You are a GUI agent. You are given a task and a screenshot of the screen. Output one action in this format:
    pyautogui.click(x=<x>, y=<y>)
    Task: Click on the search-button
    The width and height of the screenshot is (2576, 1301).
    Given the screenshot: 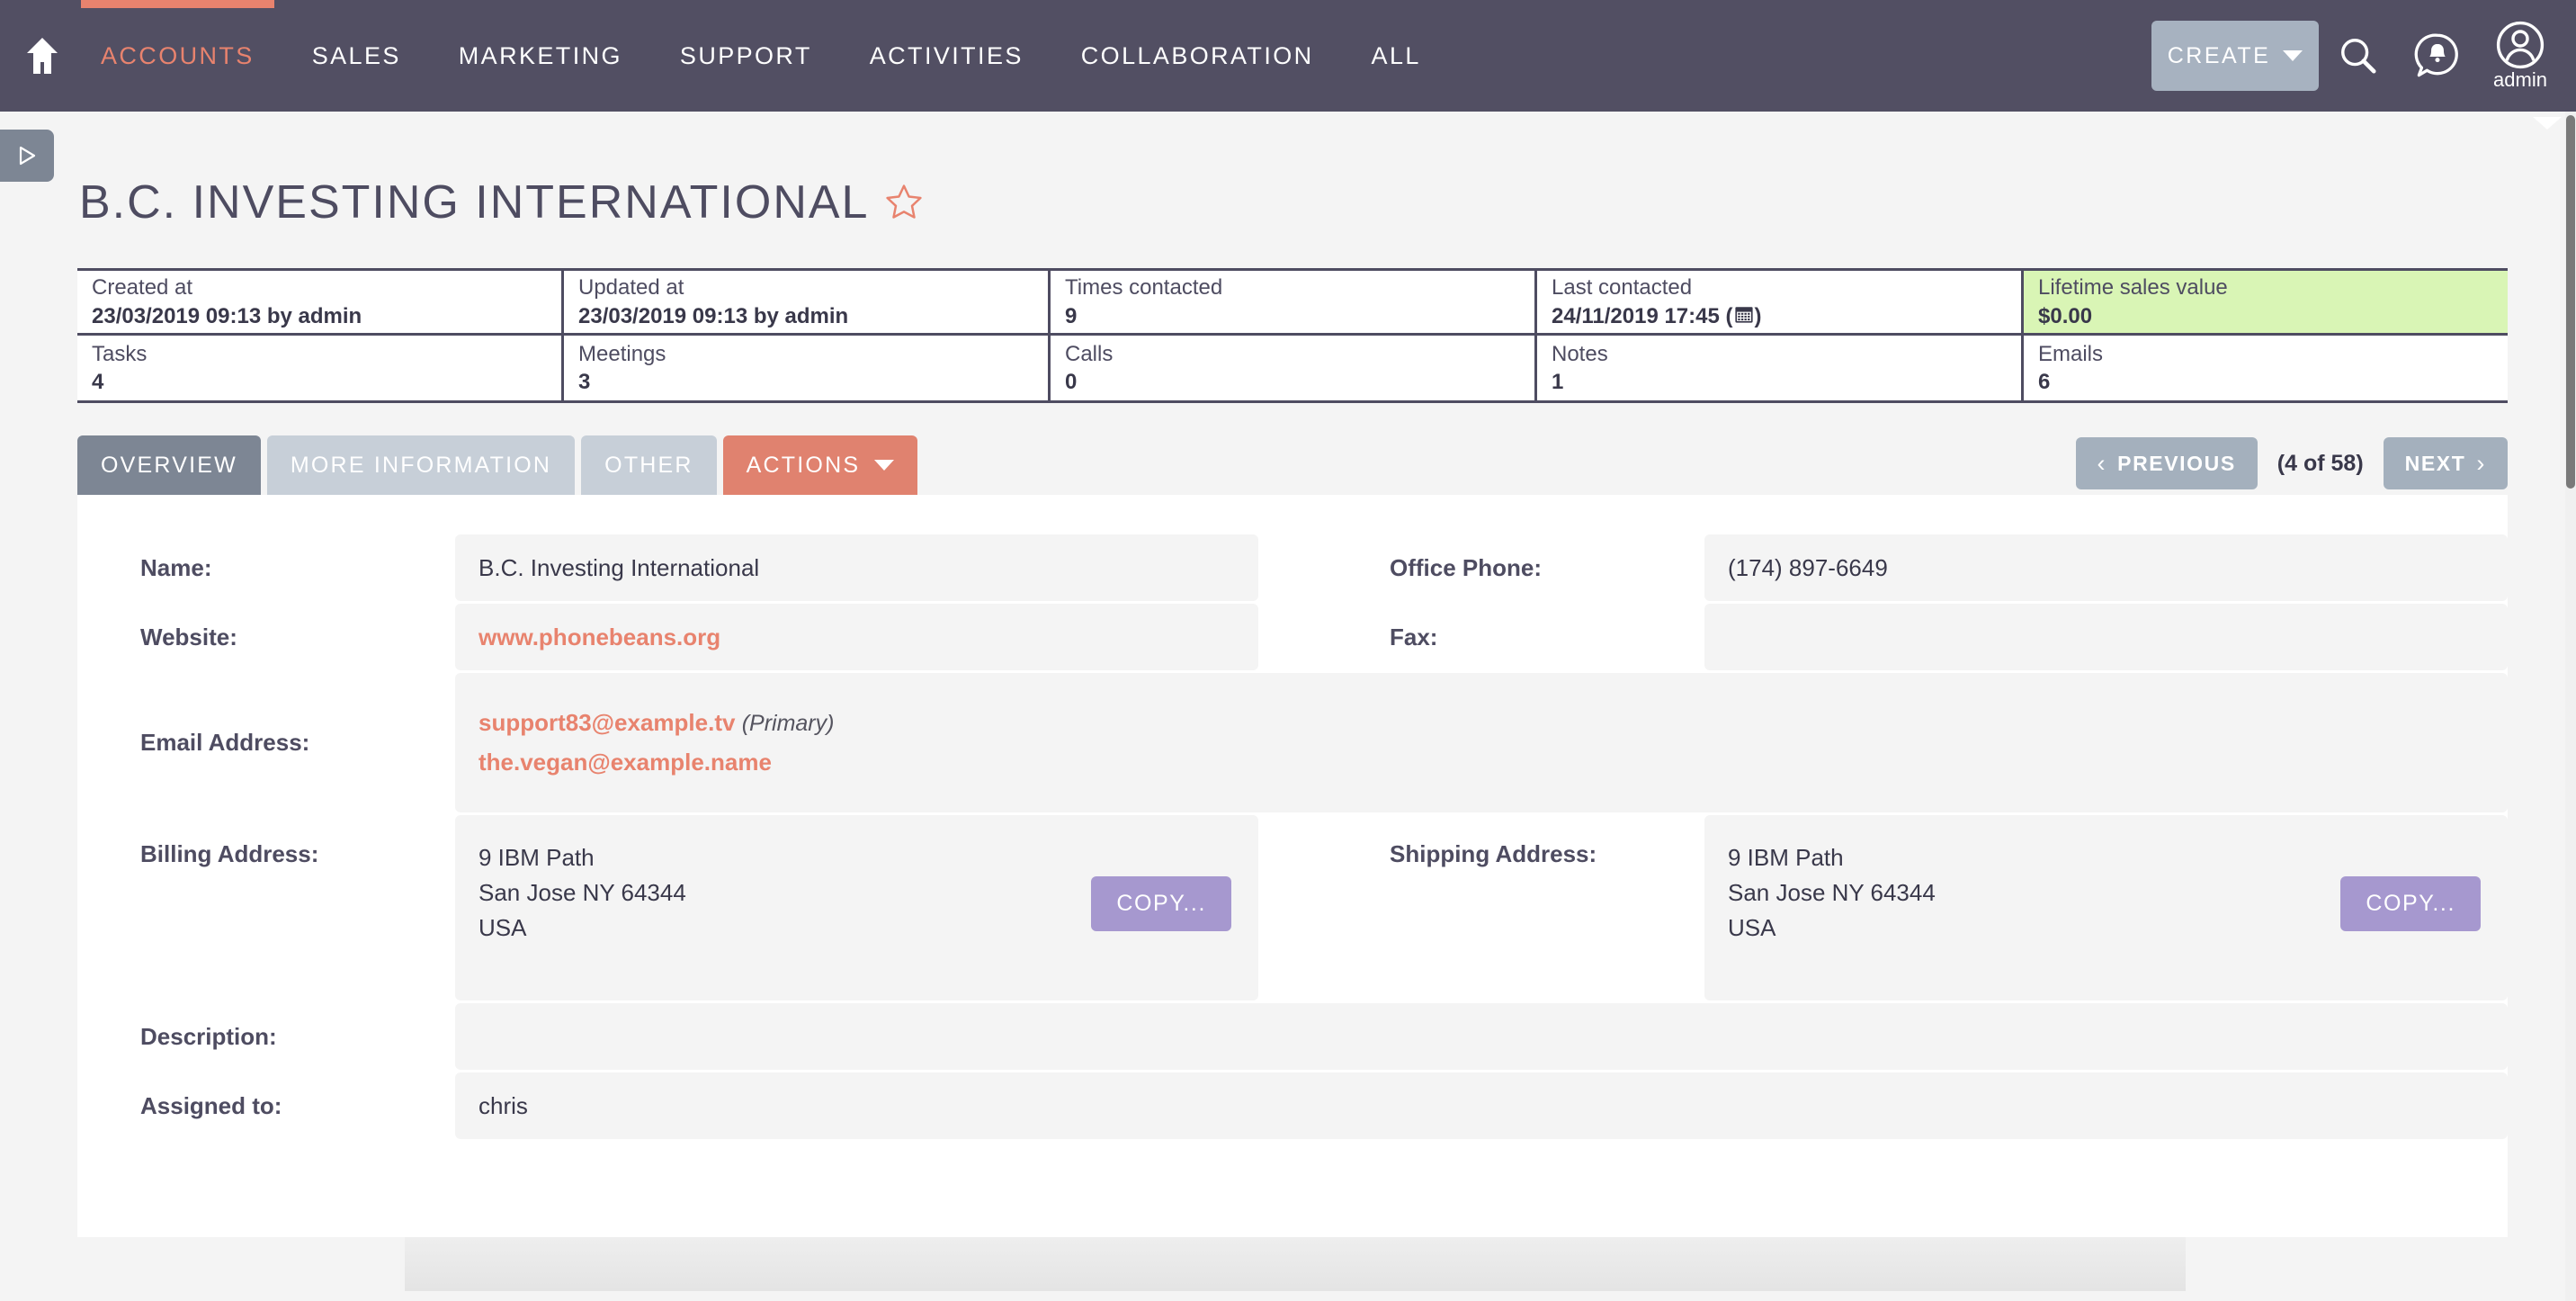 What is the action you would take?
    pyautogui.click(x=2358, y=56)
    